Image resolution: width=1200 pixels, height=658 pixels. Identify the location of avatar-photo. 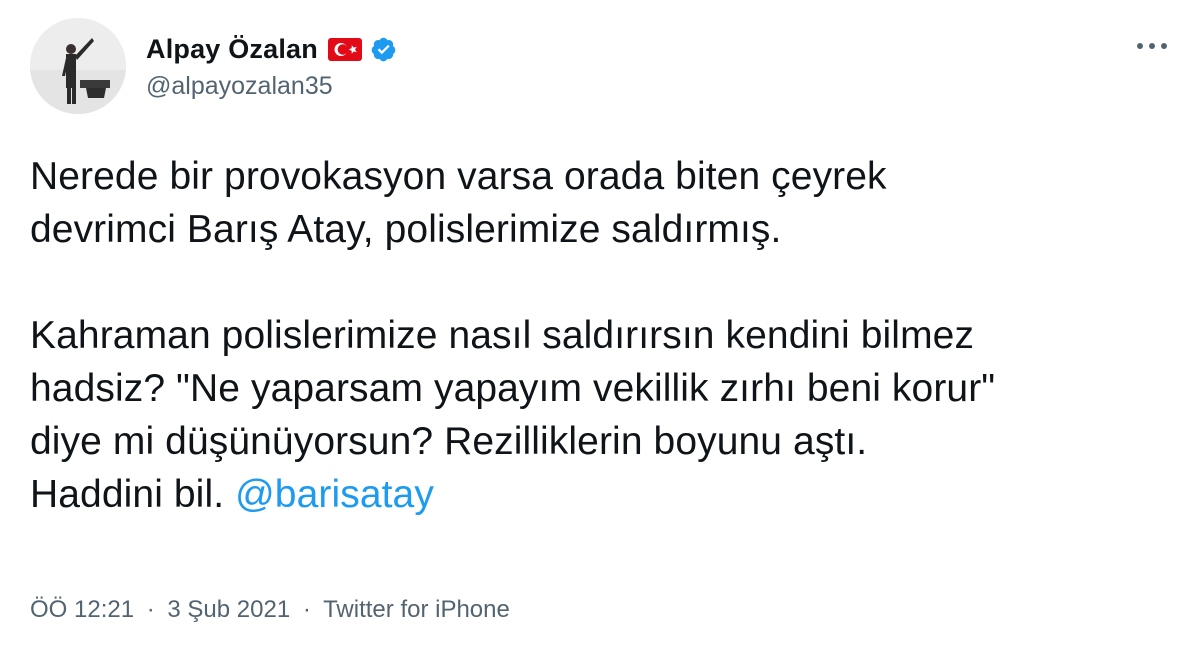
(78, 66).